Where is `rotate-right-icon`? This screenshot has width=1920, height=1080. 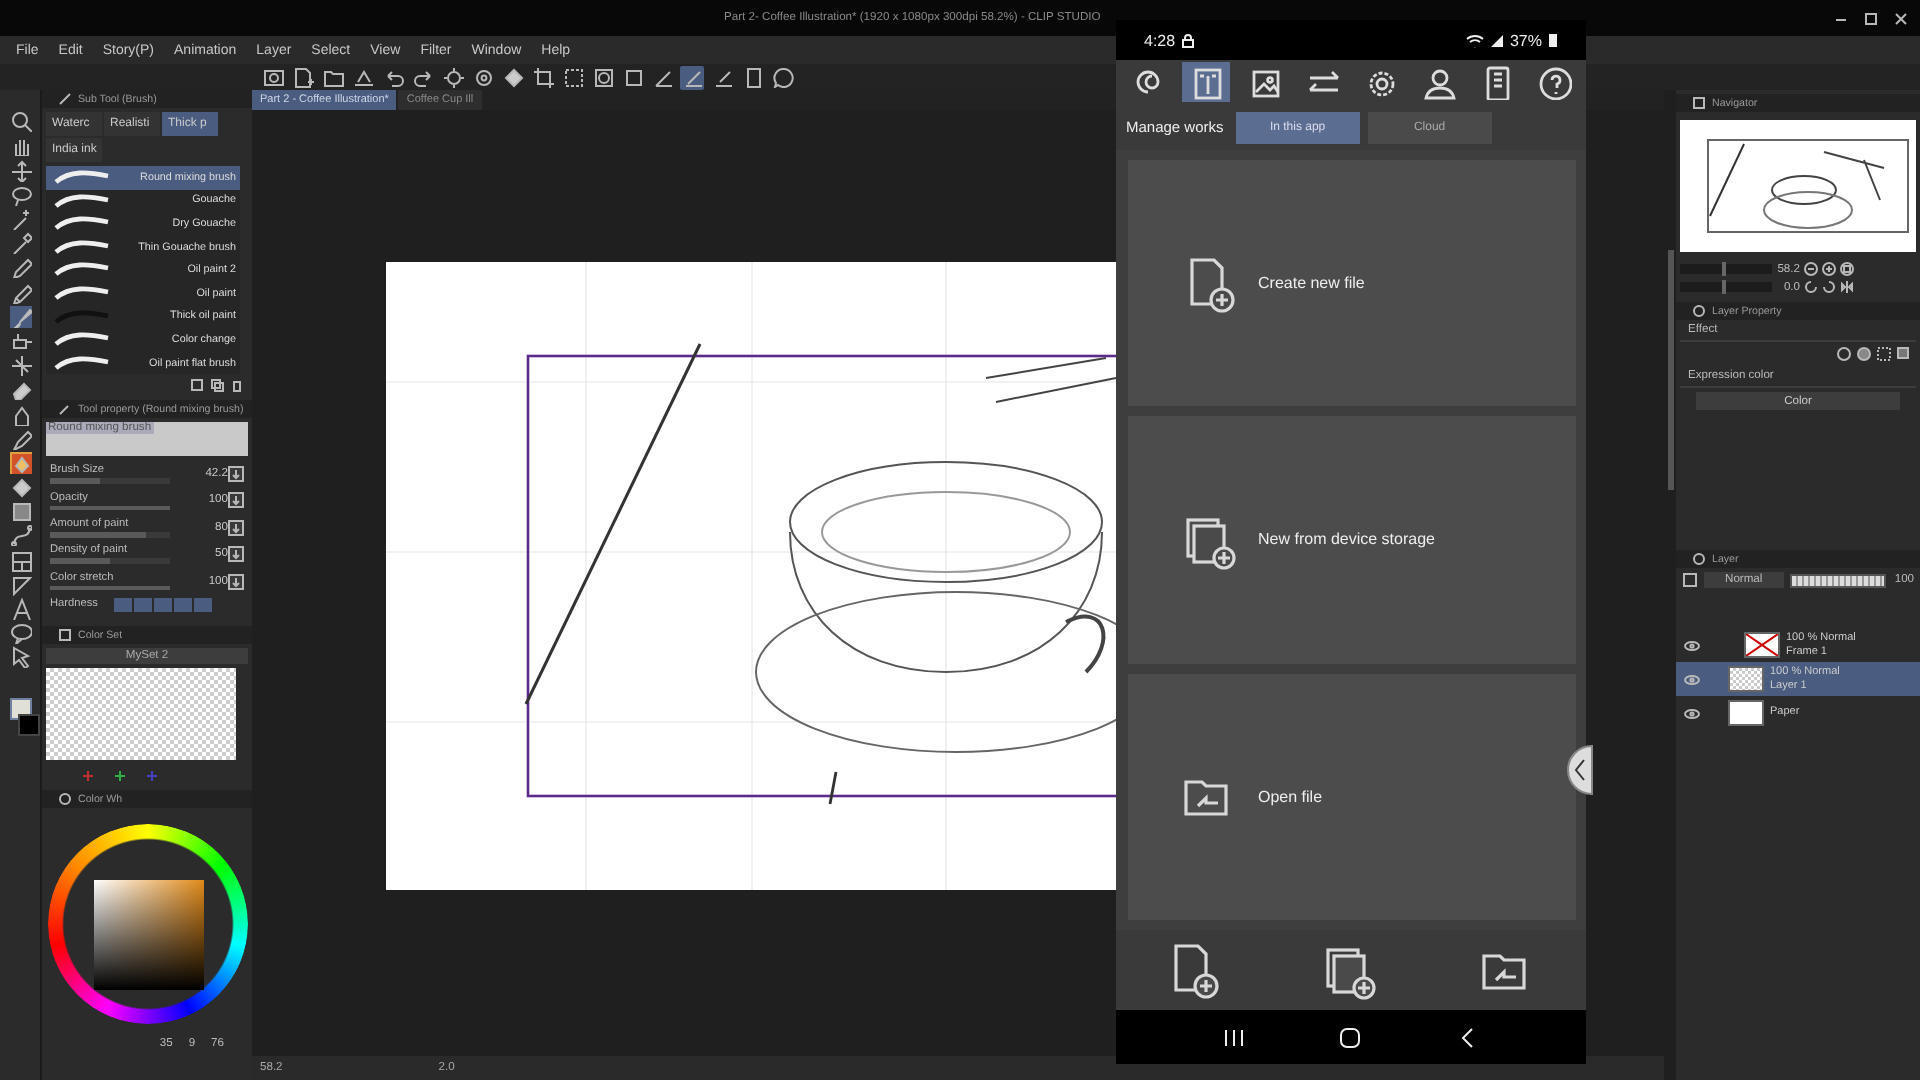
rotate-right-icon is located at coordinates (1829, 287).